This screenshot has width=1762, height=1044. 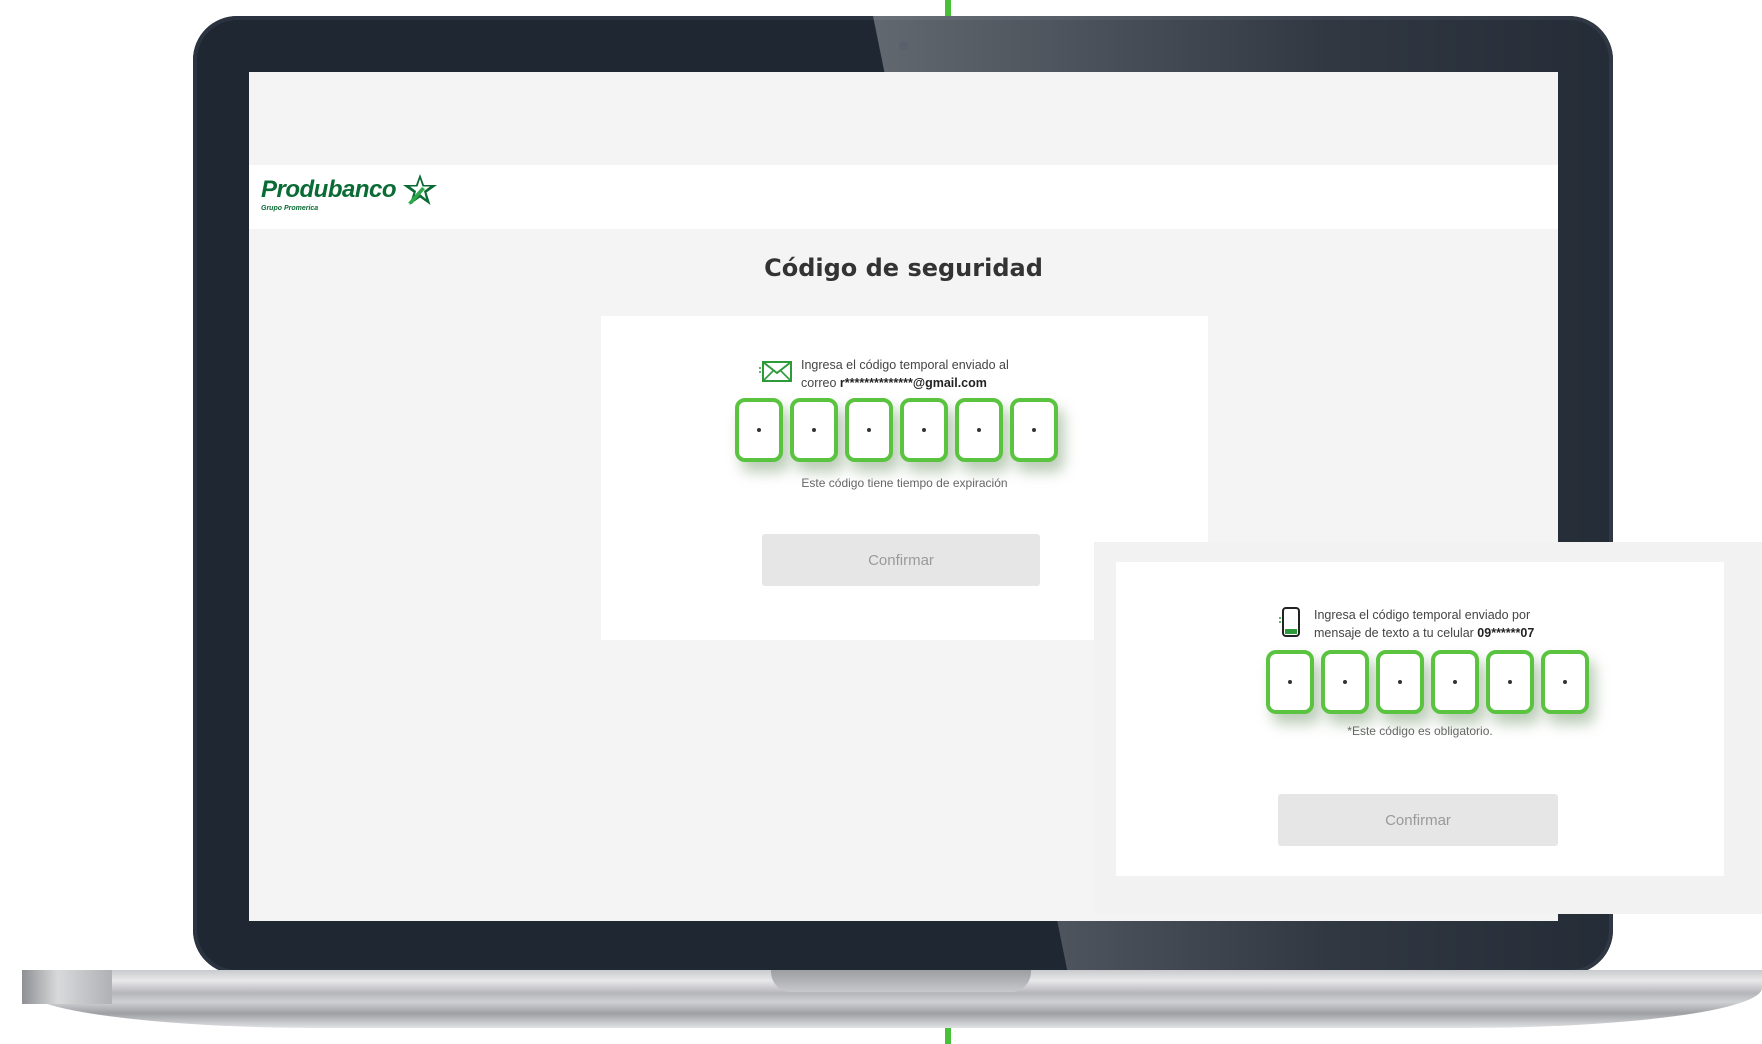 I want to click on sms-instruction-line2: mensaje de texto a tu celular 09******07, so click(x=1424, y=633).